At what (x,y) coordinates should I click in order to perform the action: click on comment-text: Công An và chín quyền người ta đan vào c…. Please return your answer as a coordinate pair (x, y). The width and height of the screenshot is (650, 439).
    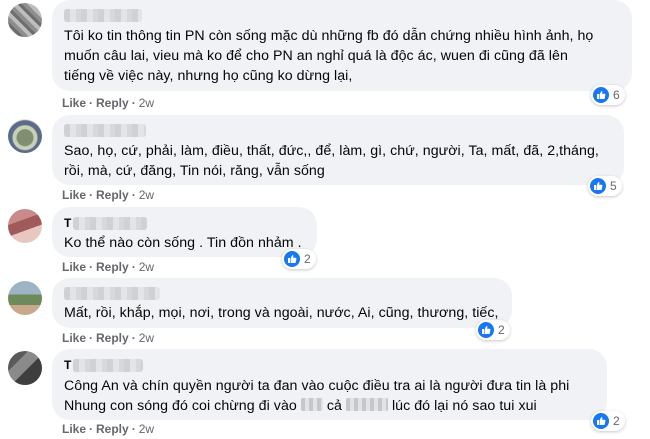
    Looking at the image, I should click on (317, 396).